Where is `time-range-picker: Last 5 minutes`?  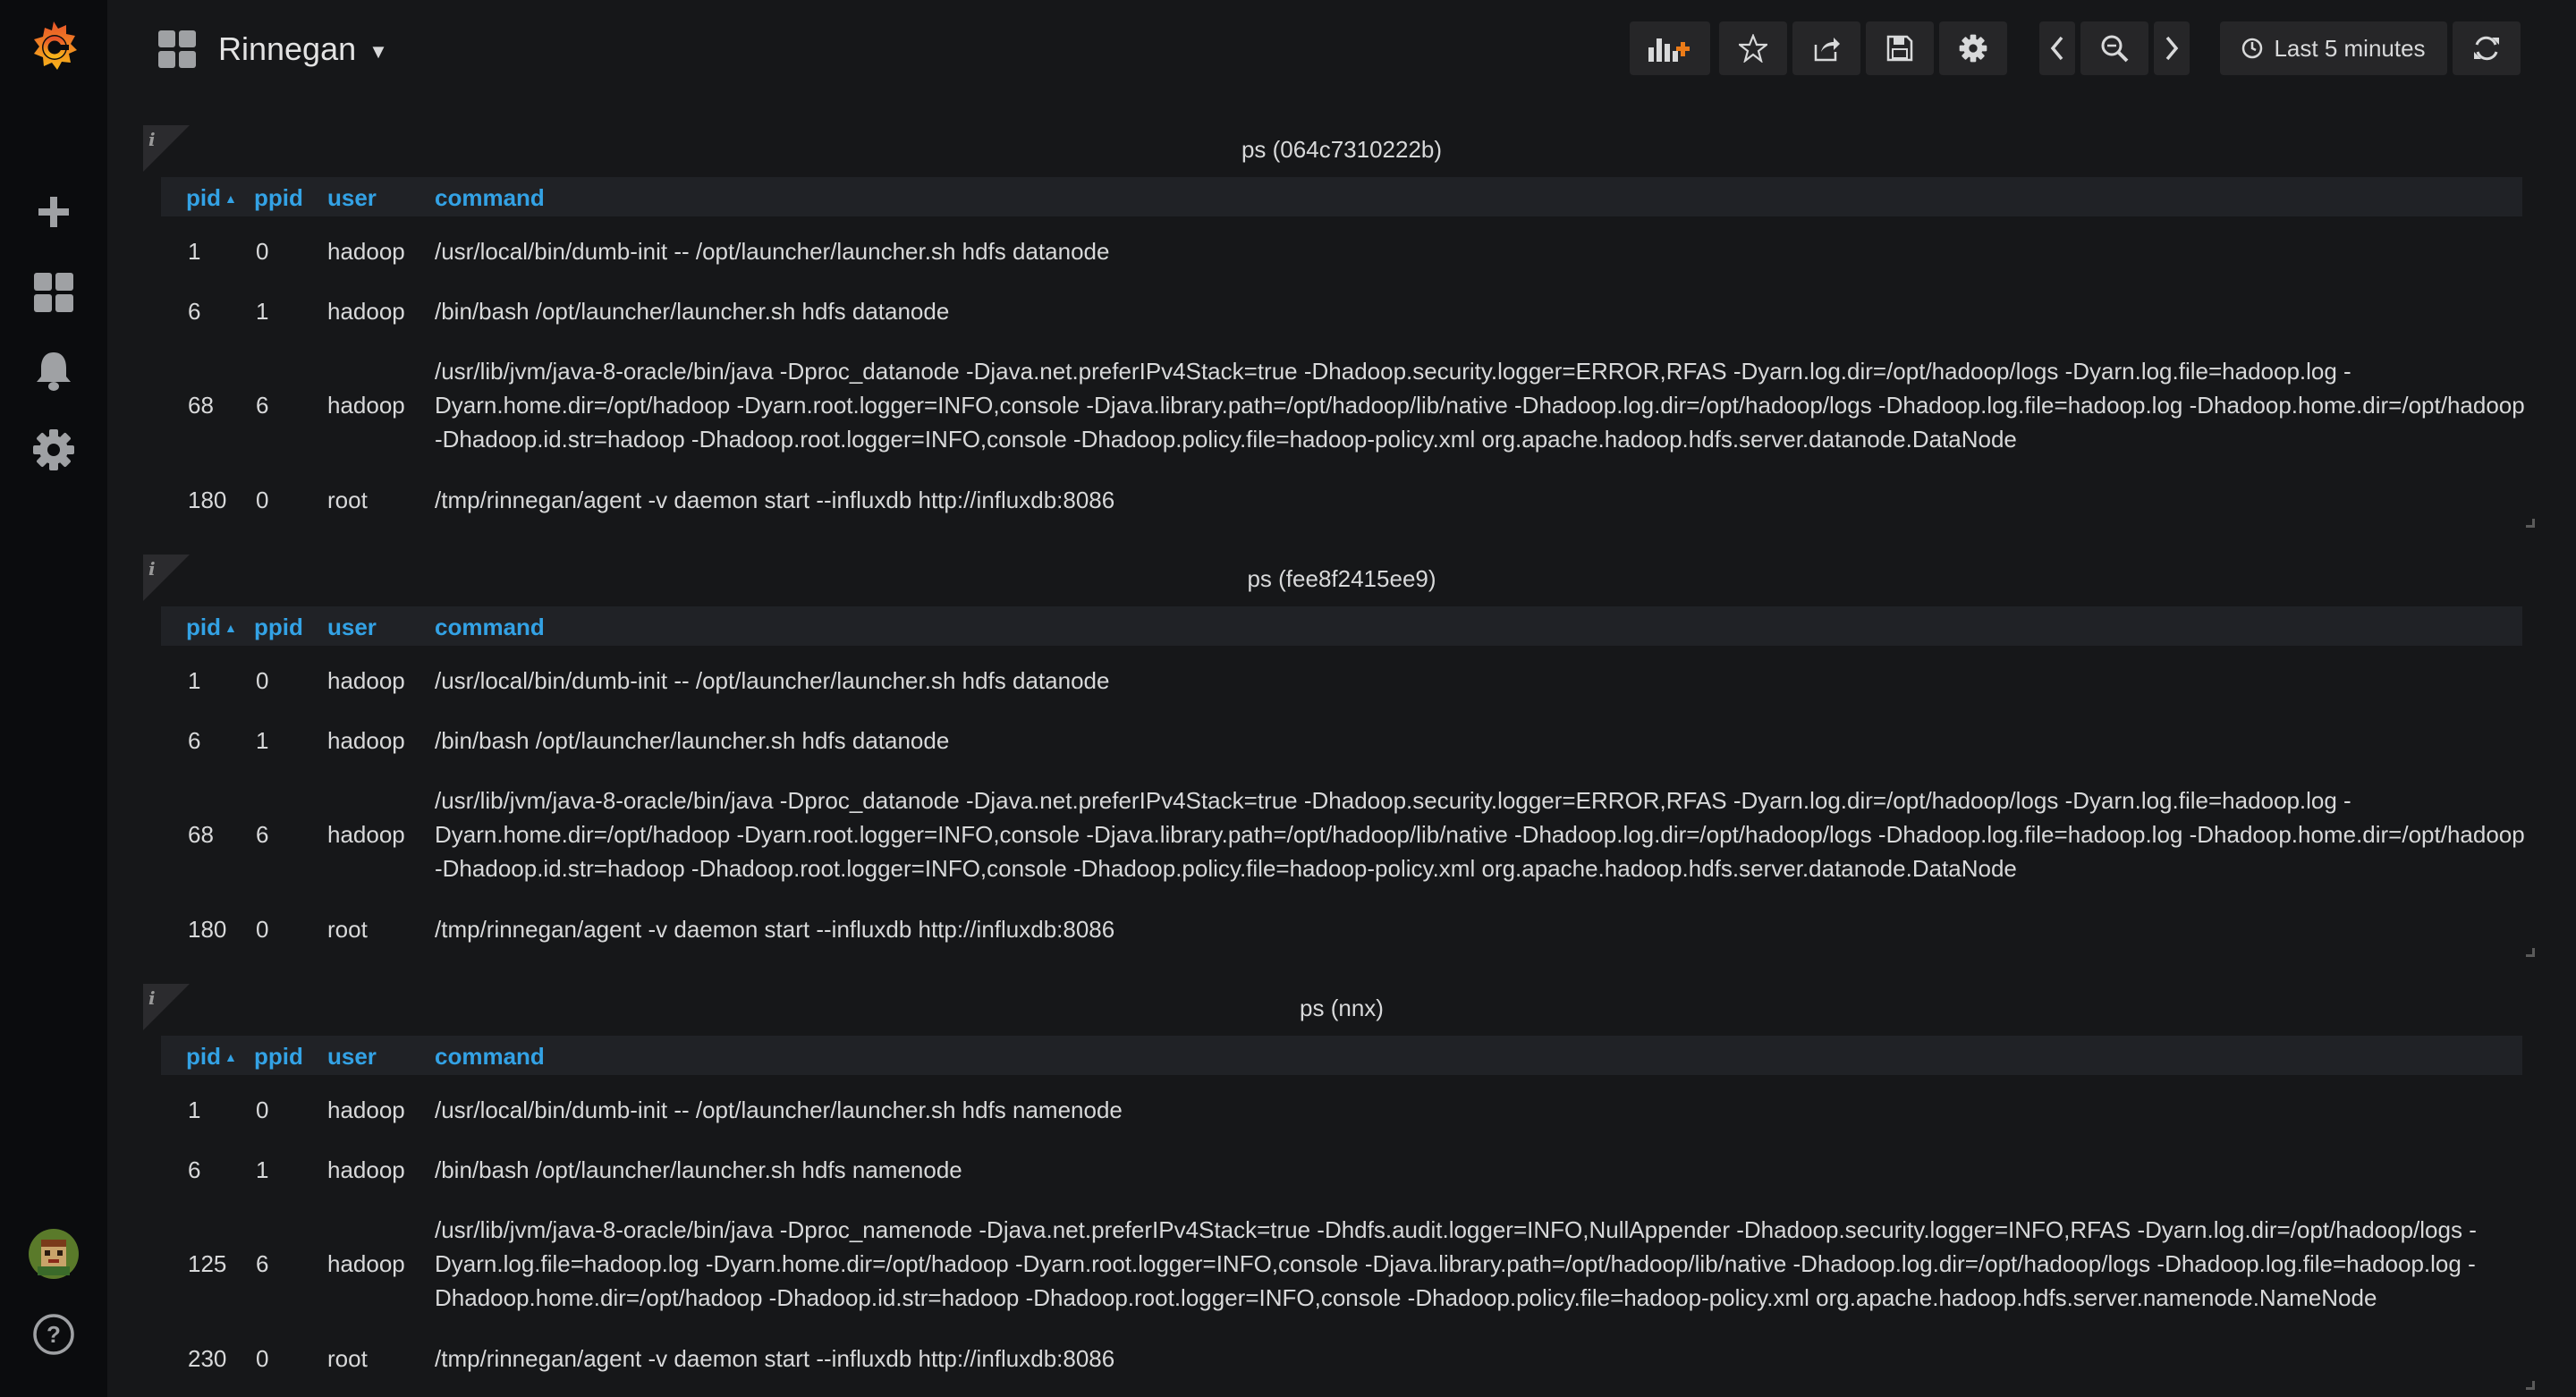
time-range-picker: Last 5 minutes is located at coordinates (2333, 48).